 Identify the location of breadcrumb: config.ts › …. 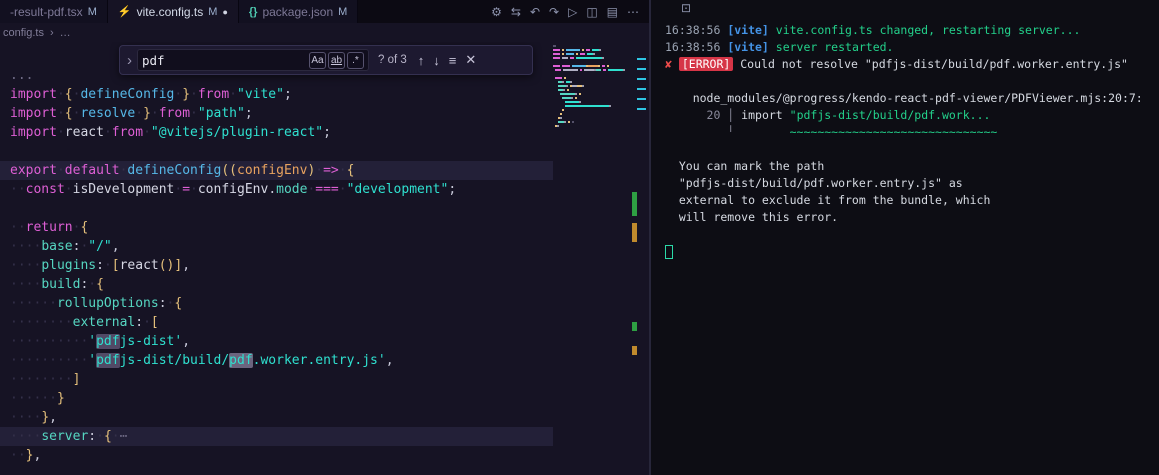
(324, 32).